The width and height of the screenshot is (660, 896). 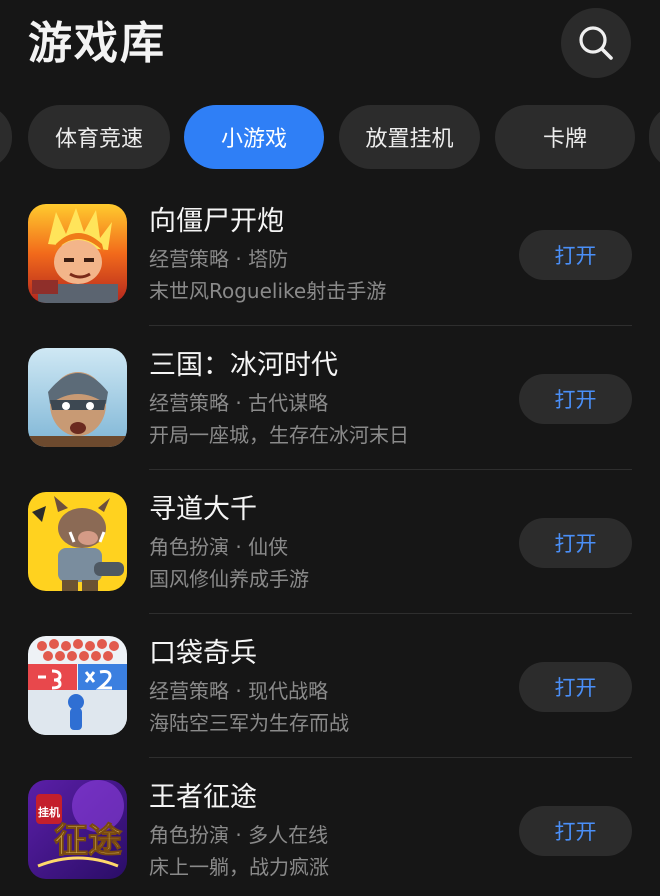 What do you see at coordinates (216, 221) in the screenshot?
I see `game-name: 向僵尸开炮` at bounding box center [216, 221].